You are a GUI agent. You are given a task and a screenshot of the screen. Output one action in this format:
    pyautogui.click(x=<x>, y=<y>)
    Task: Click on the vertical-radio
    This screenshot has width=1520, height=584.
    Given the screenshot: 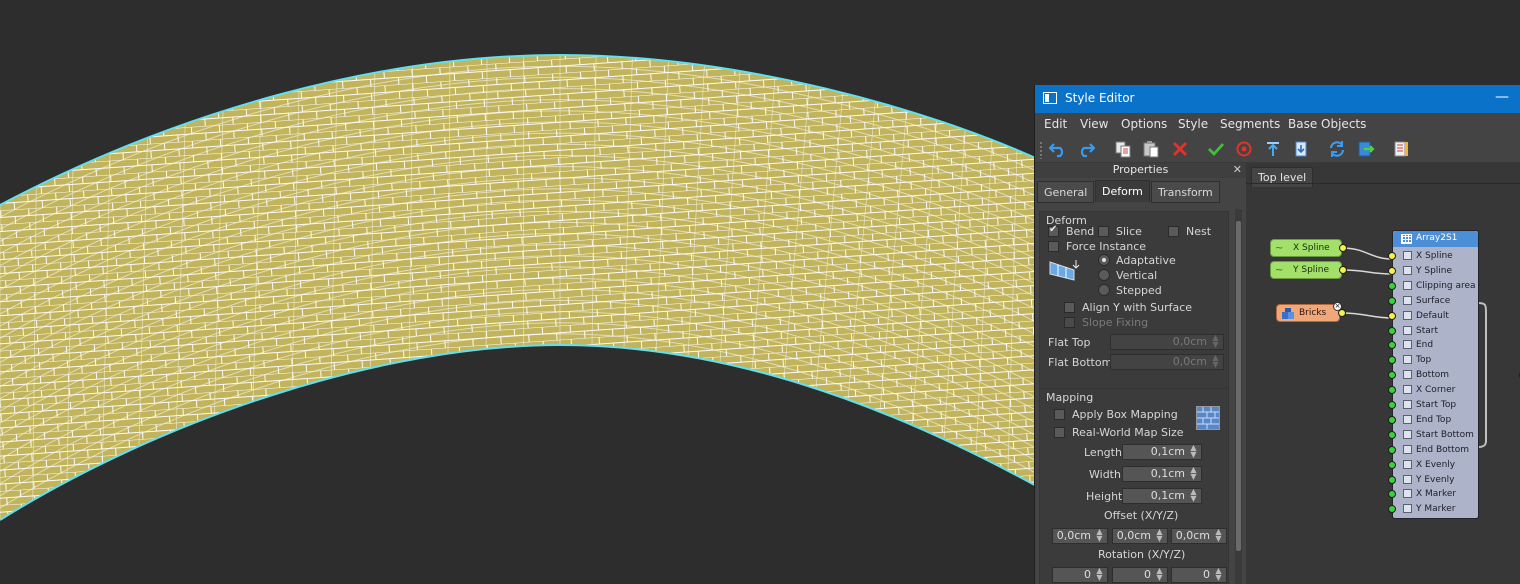 What is the action you would take?
    pyautogui.click(x=1104, y=275)
    